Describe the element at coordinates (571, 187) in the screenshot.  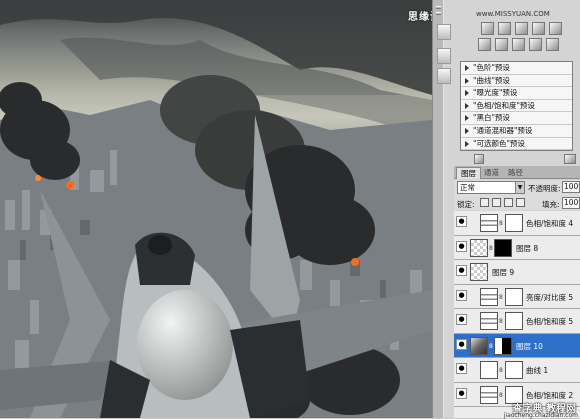
I see `opacity-field: 100%` at that location.